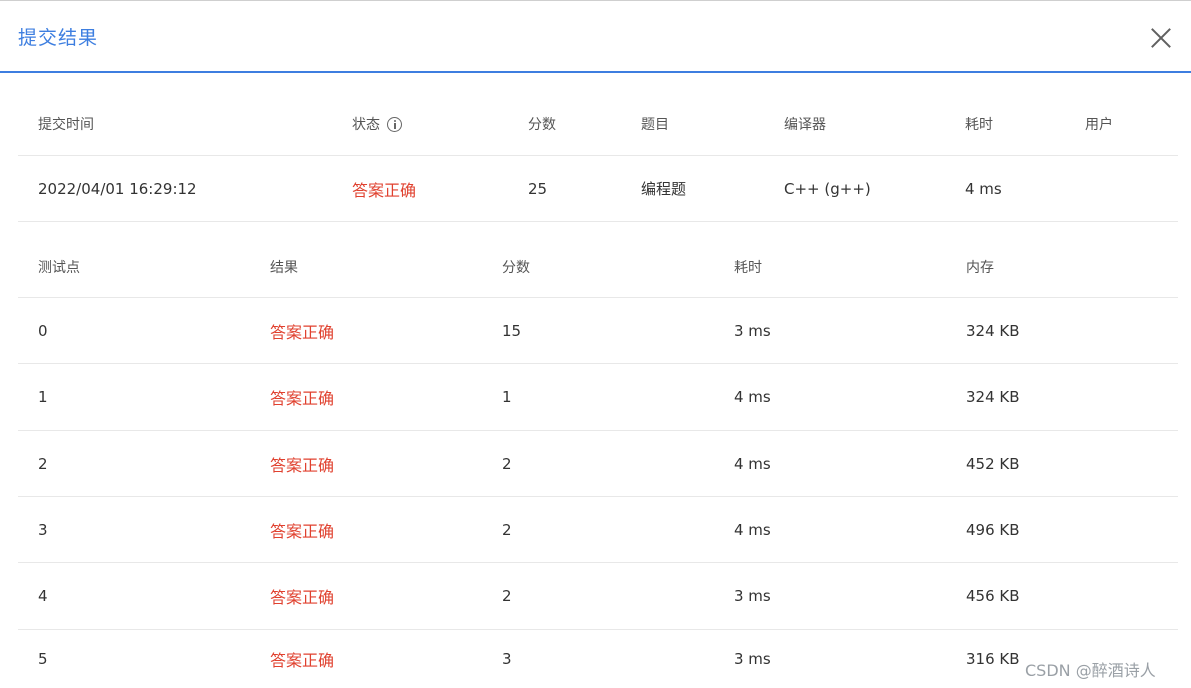  I want to click on status-text: 答案正确, so click(384, 190).